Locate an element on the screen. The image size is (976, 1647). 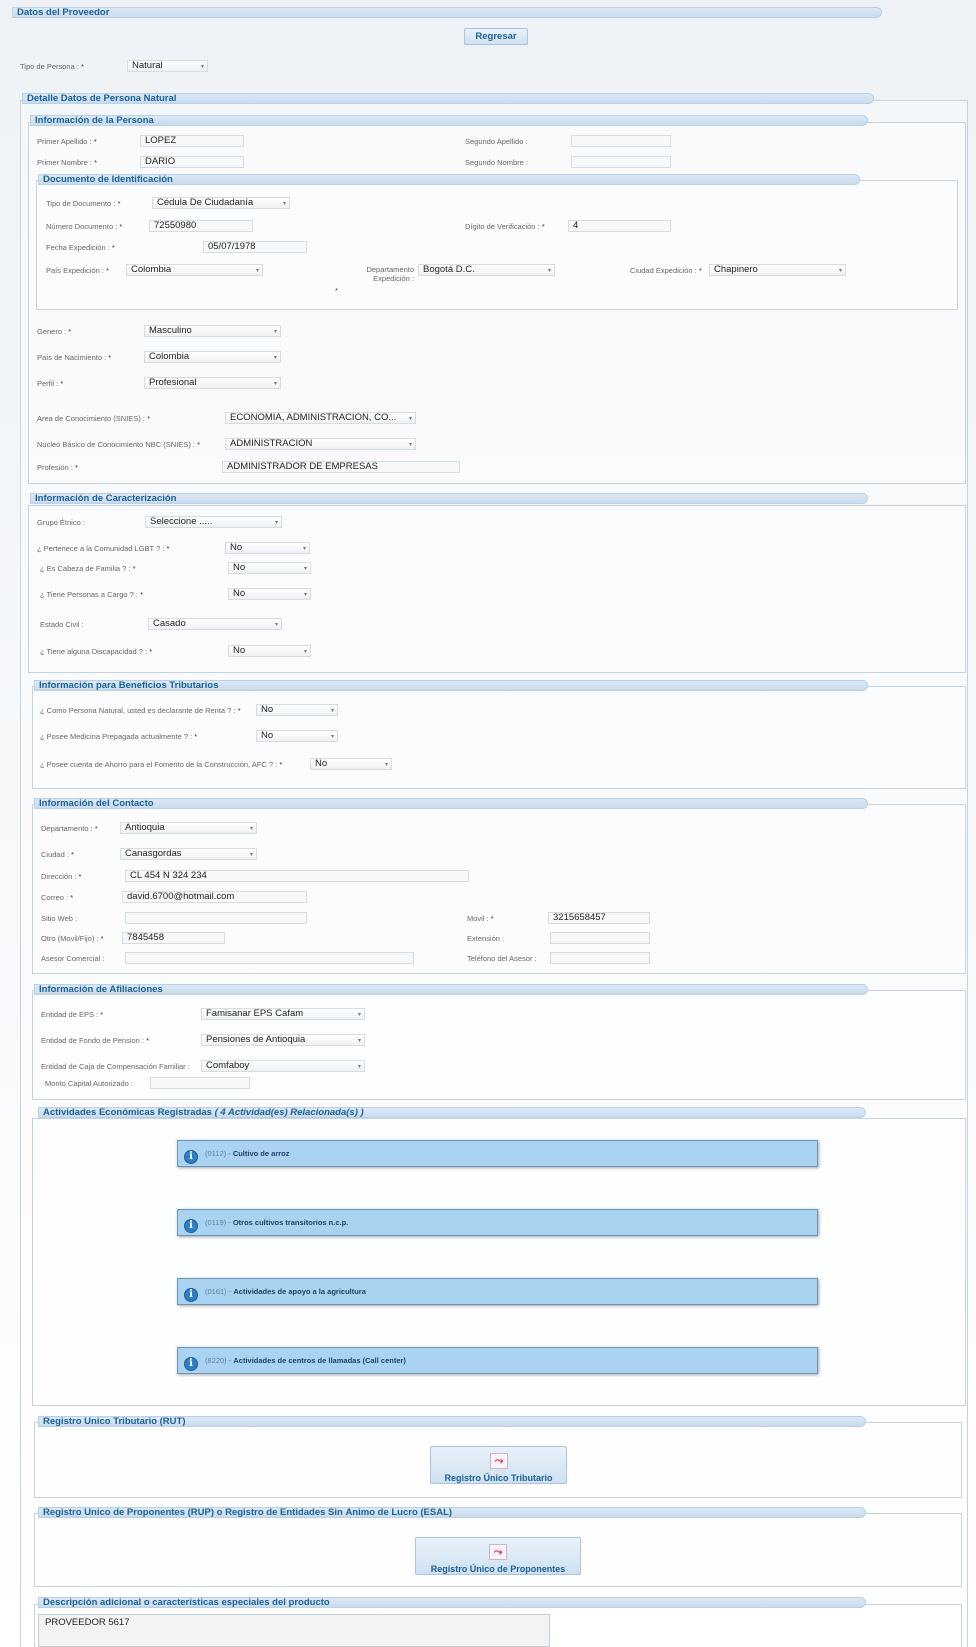
departamento-label: Departamento : * is located at coordinates (69, 828).